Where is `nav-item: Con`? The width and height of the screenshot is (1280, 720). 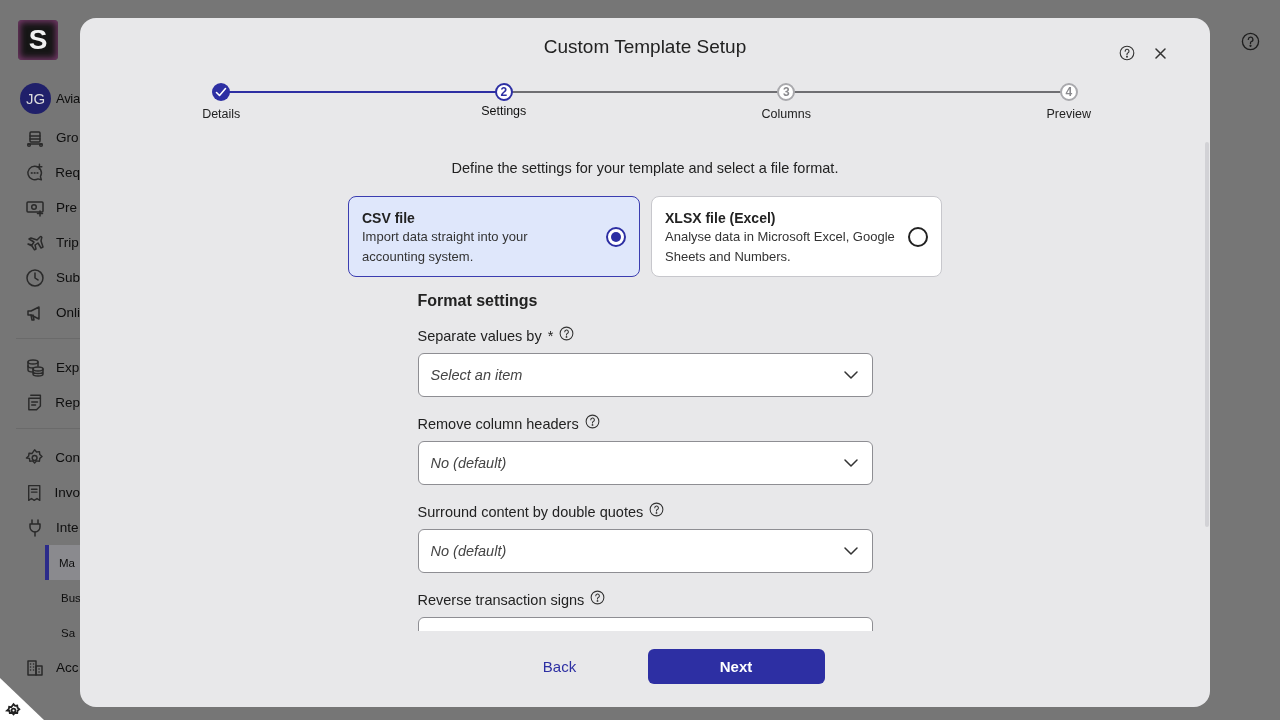 nav-item: Con is located at coordinates (40, 457).